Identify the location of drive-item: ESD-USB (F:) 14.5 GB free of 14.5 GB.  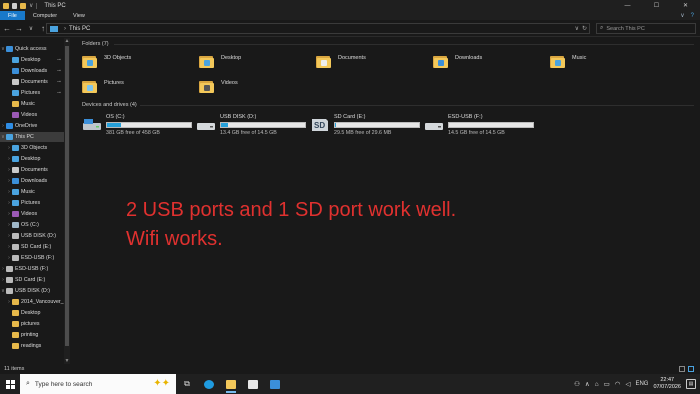
(482, 126).